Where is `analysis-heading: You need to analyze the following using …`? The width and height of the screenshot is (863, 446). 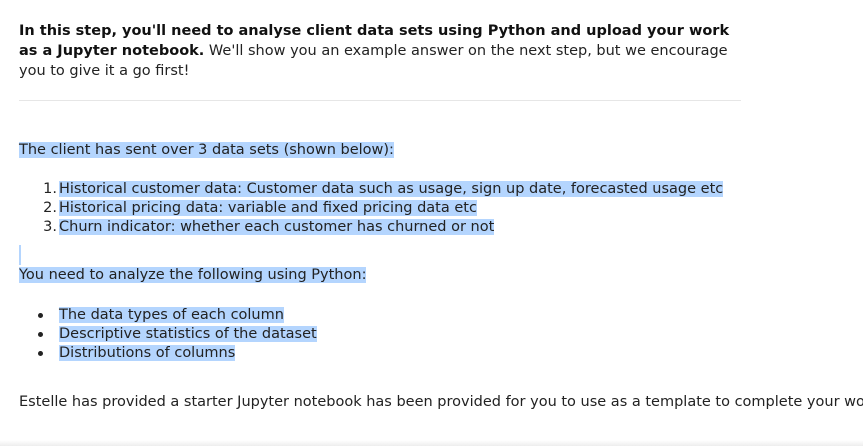
analysis-heading: You need to analyze the following using … is located at coordinates (193, 275).